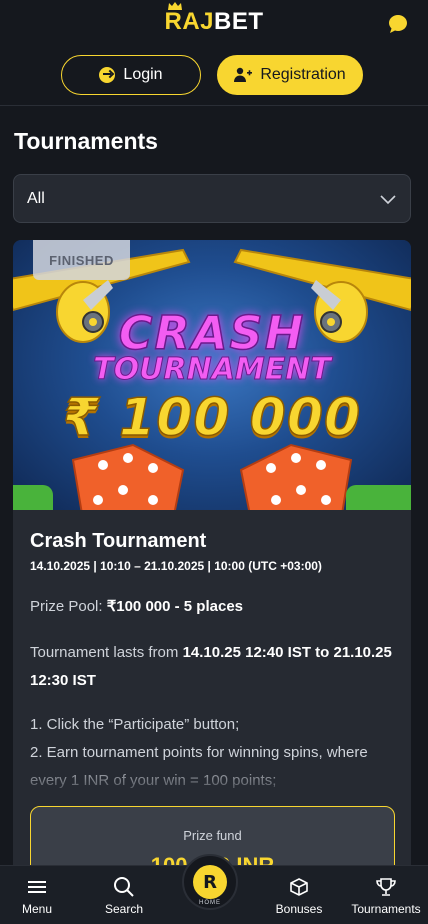 The height and width of the screenshot is (924, 428). Describe the element at coordinates (210, 903) in the screenshot. I see `nav-home-label: HOME` at that location.